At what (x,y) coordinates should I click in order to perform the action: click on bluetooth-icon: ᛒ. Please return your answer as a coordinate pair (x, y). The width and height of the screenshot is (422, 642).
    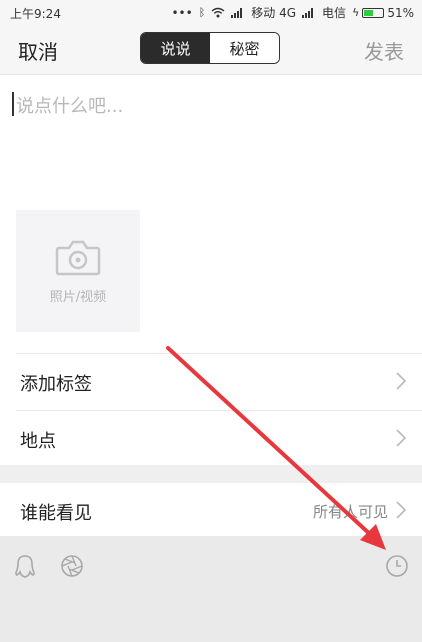
    Looking at the image, I should click on (202, 12).